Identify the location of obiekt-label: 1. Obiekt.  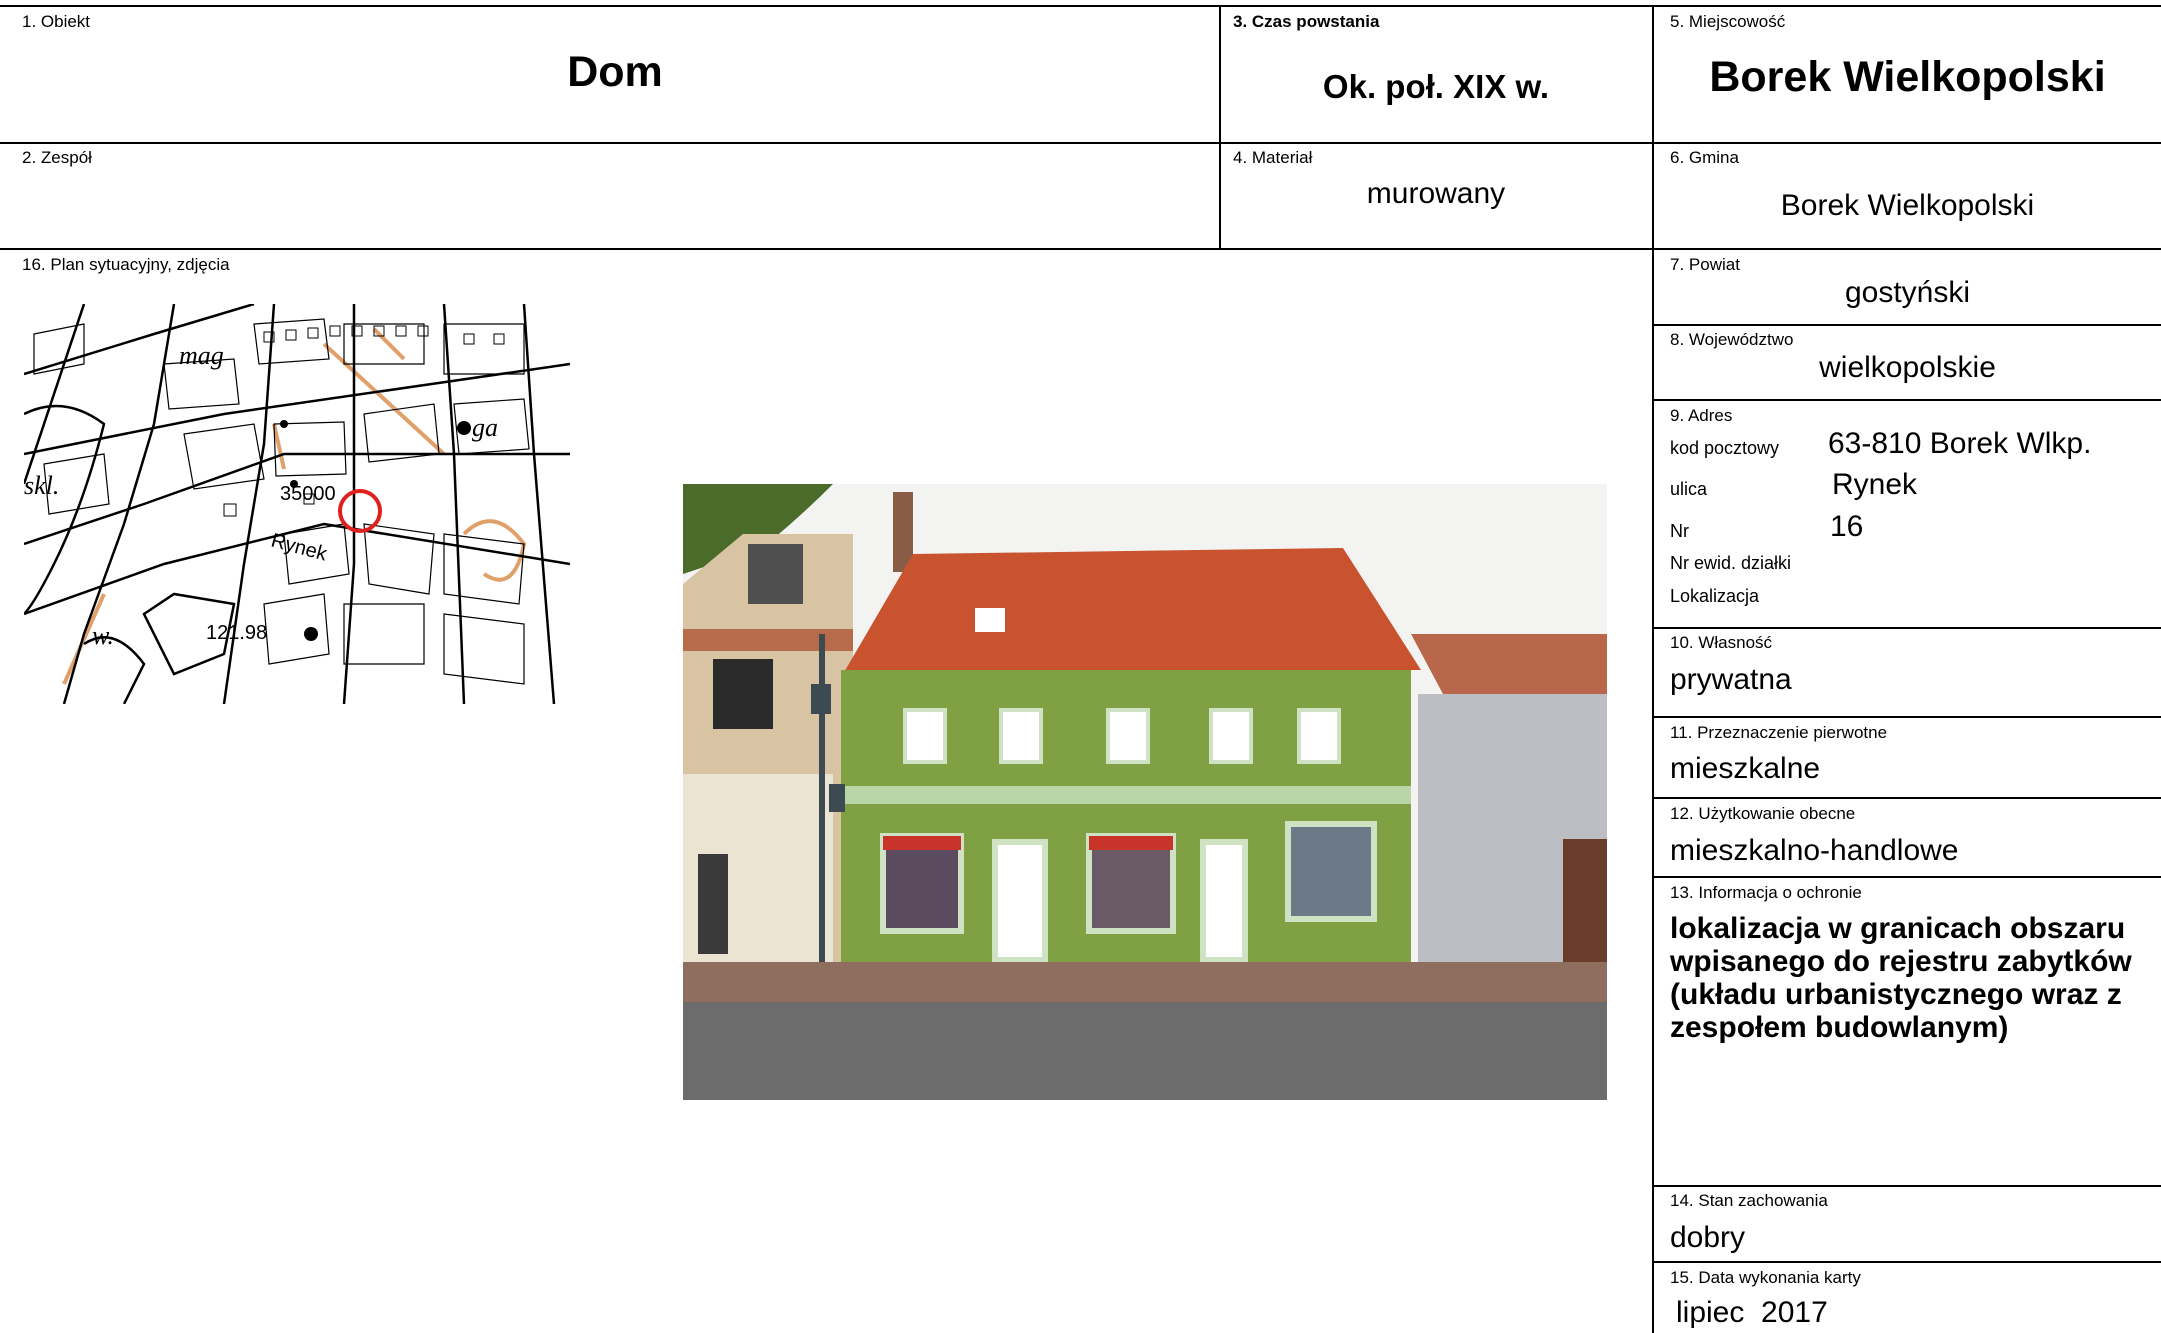
(56, 21).